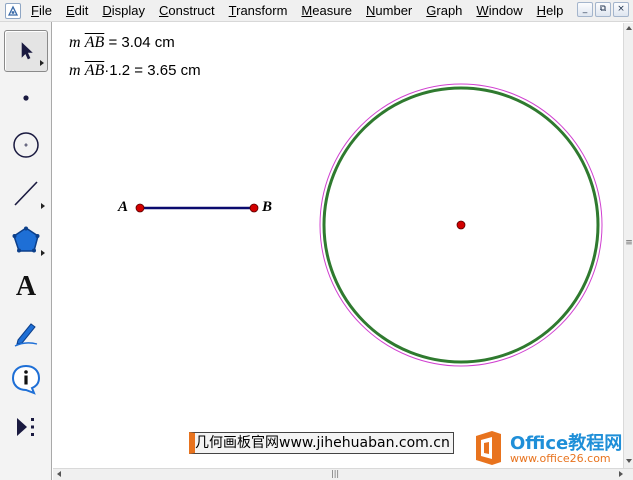 The height and width of the screenshot is (480, 633). What do you see at coordinates (629, 461) in the screenshot?
I see `scroll-down-arrow-icon` at bounding box center [629, 461].